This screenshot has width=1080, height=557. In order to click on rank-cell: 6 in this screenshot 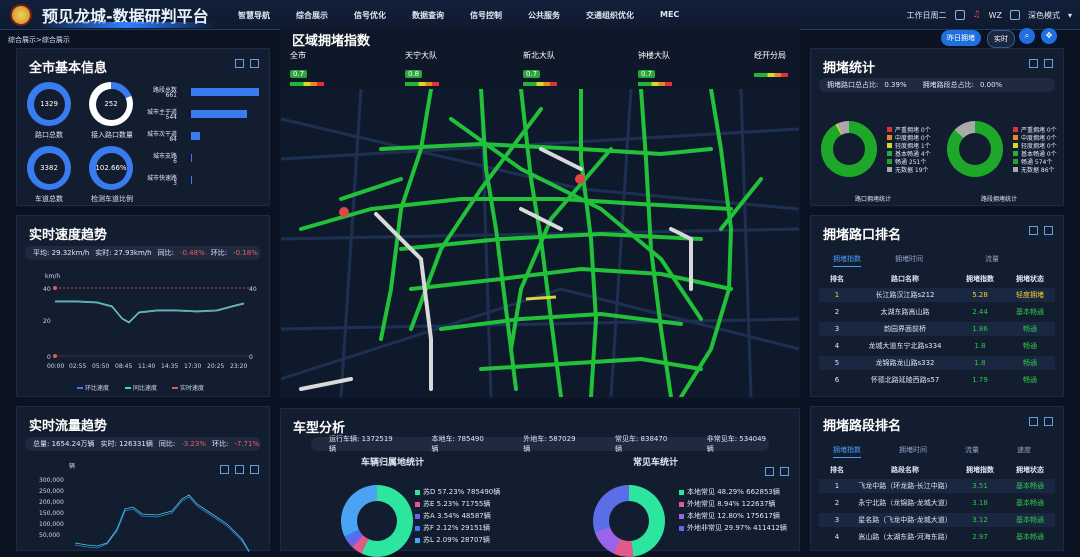, I will do `click(837, 380)`.